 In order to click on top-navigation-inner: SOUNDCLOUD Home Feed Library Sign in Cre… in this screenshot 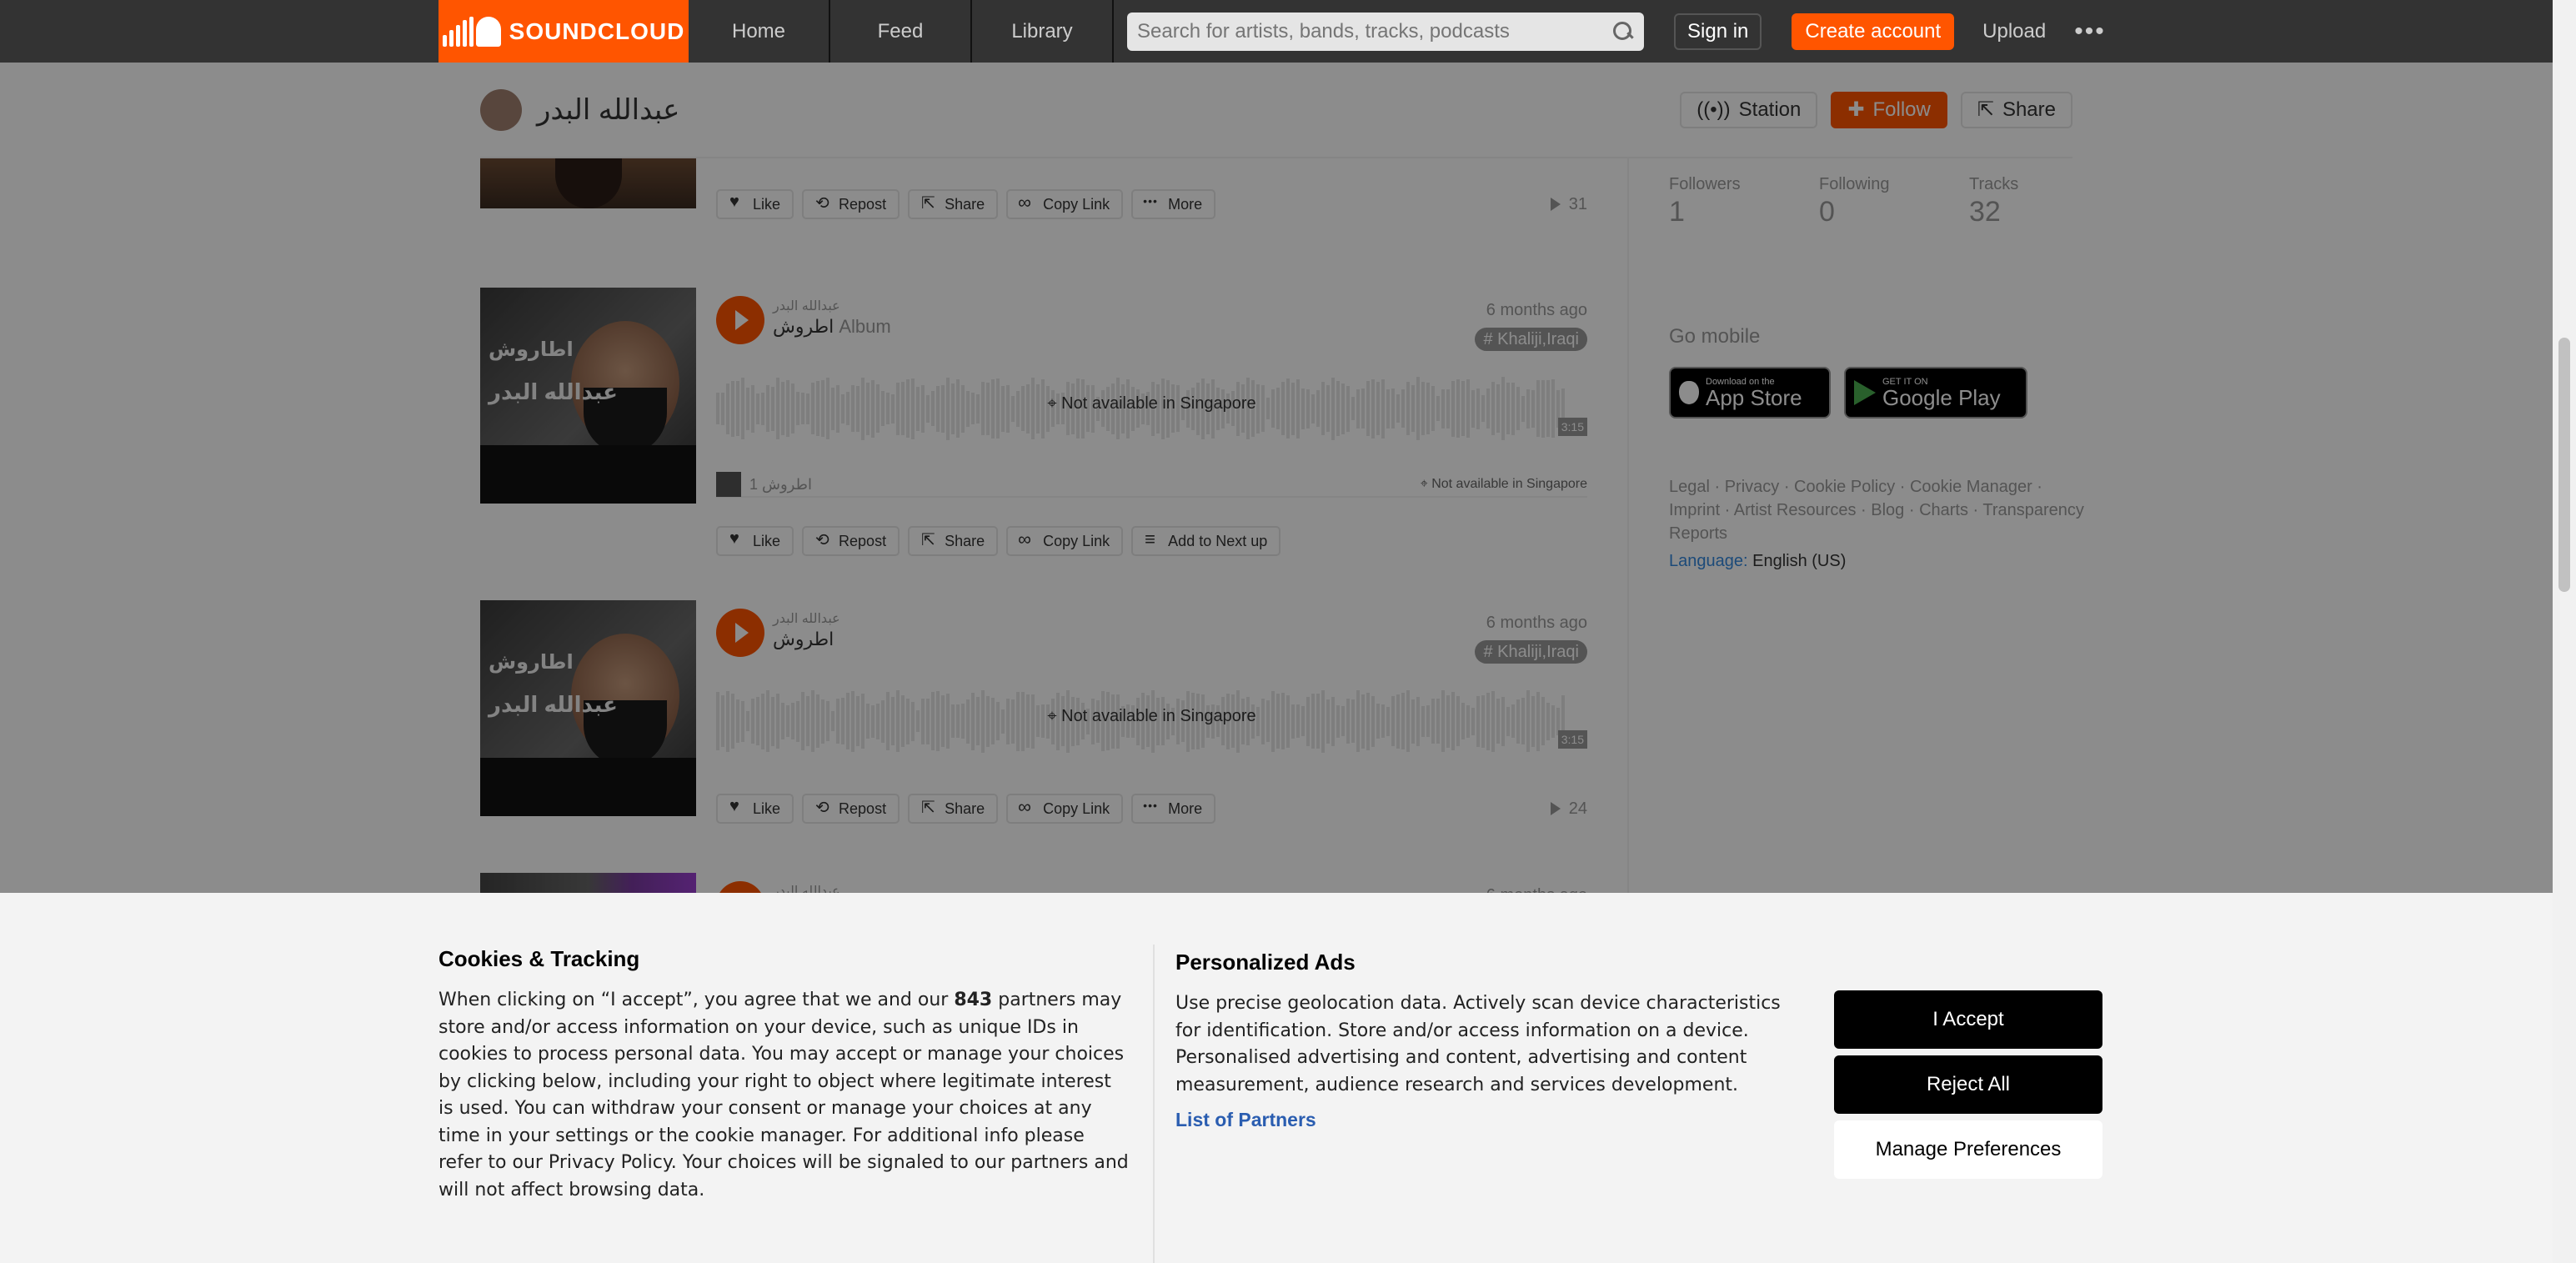, I will do `click(1272, 31)`.